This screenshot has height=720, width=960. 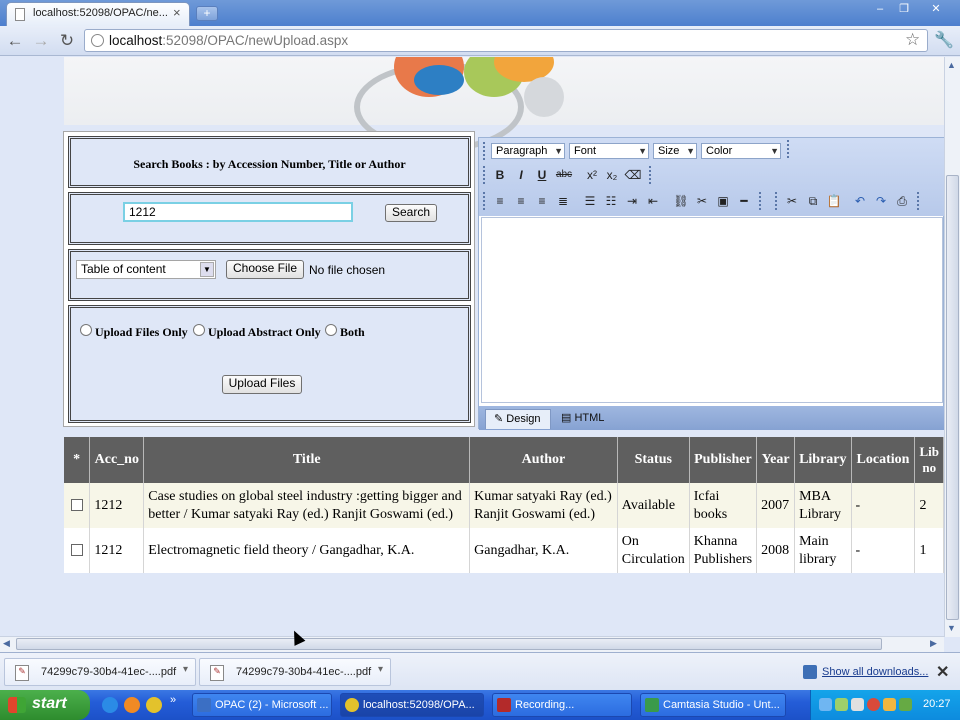 What do you see at coordinates (199, 330) in the screenshot?
I see `radio-upload-abstract-only` at bounding box center [199, 330].